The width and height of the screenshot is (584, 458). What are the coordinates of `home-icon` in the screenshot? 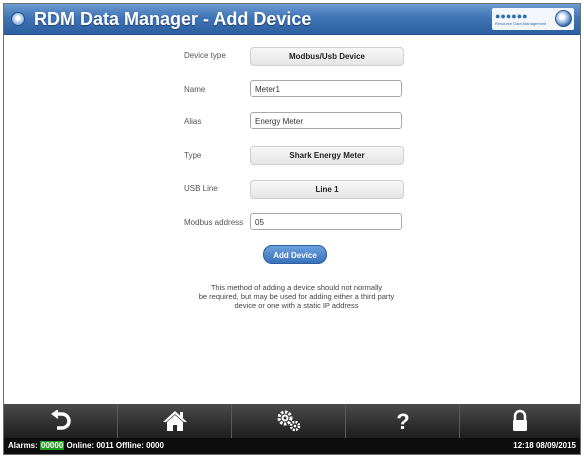 It's located at (174, 421).